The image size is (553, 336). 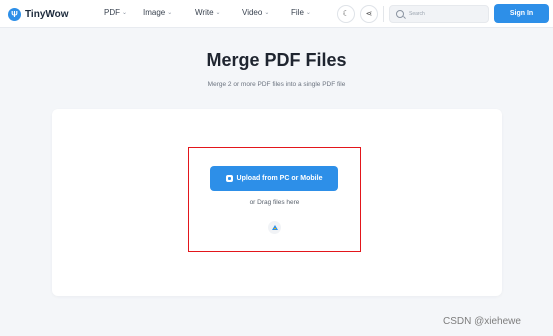 I want to click on divider, so click(x=383, y=14).